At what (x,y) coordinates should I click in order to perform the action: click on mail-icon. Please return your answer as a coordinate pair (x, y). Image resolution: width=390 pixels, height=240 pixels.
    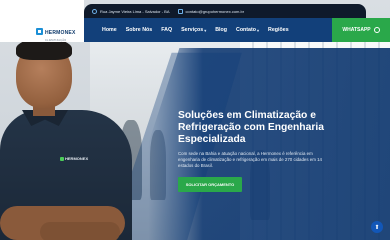
    Looking at the image, I should click on (180, 11).